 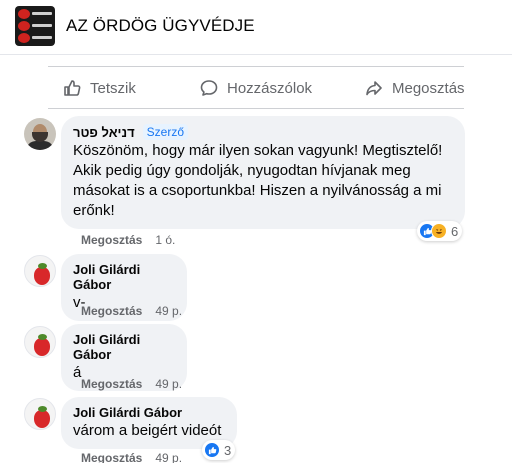 What do you see at coordinates (165, 132) in the screenshot?
I see `author-badge: Szerző` at bounding box center [165, 132].